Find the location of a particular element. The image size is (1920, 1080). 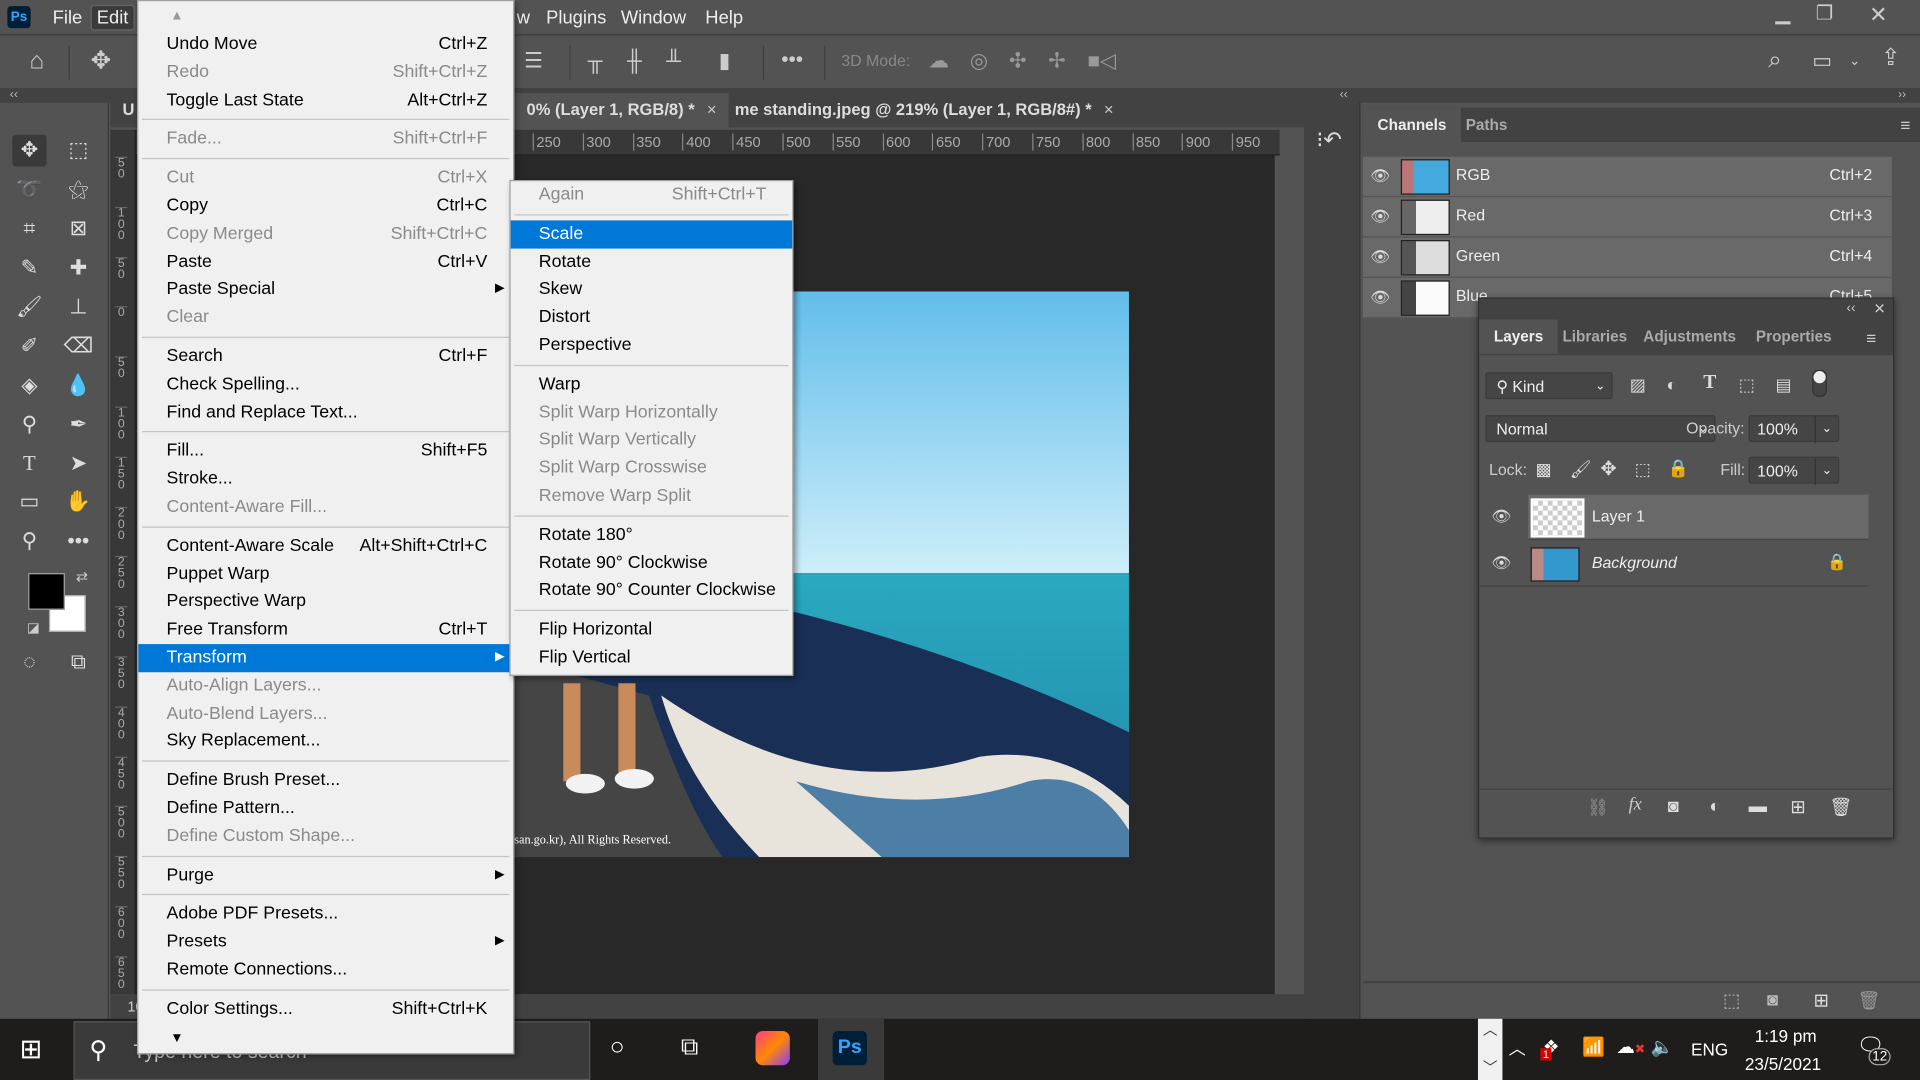

3d-orbit-icon: ☁ is located at coordinates (938, 61).